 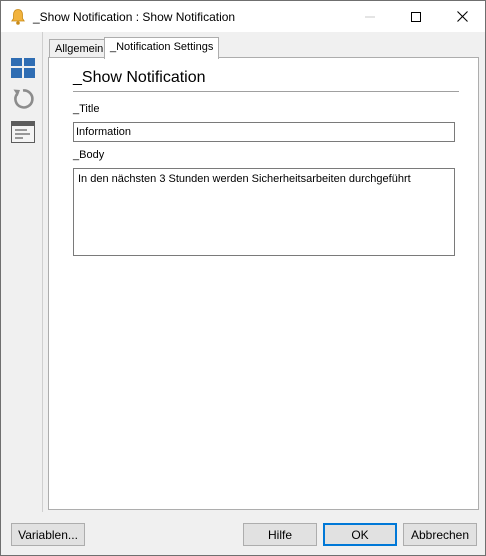 What do you see at coordinates (264, 132) in the screenshot?
I see `title-input: Information` at bounding box center [264, 132].